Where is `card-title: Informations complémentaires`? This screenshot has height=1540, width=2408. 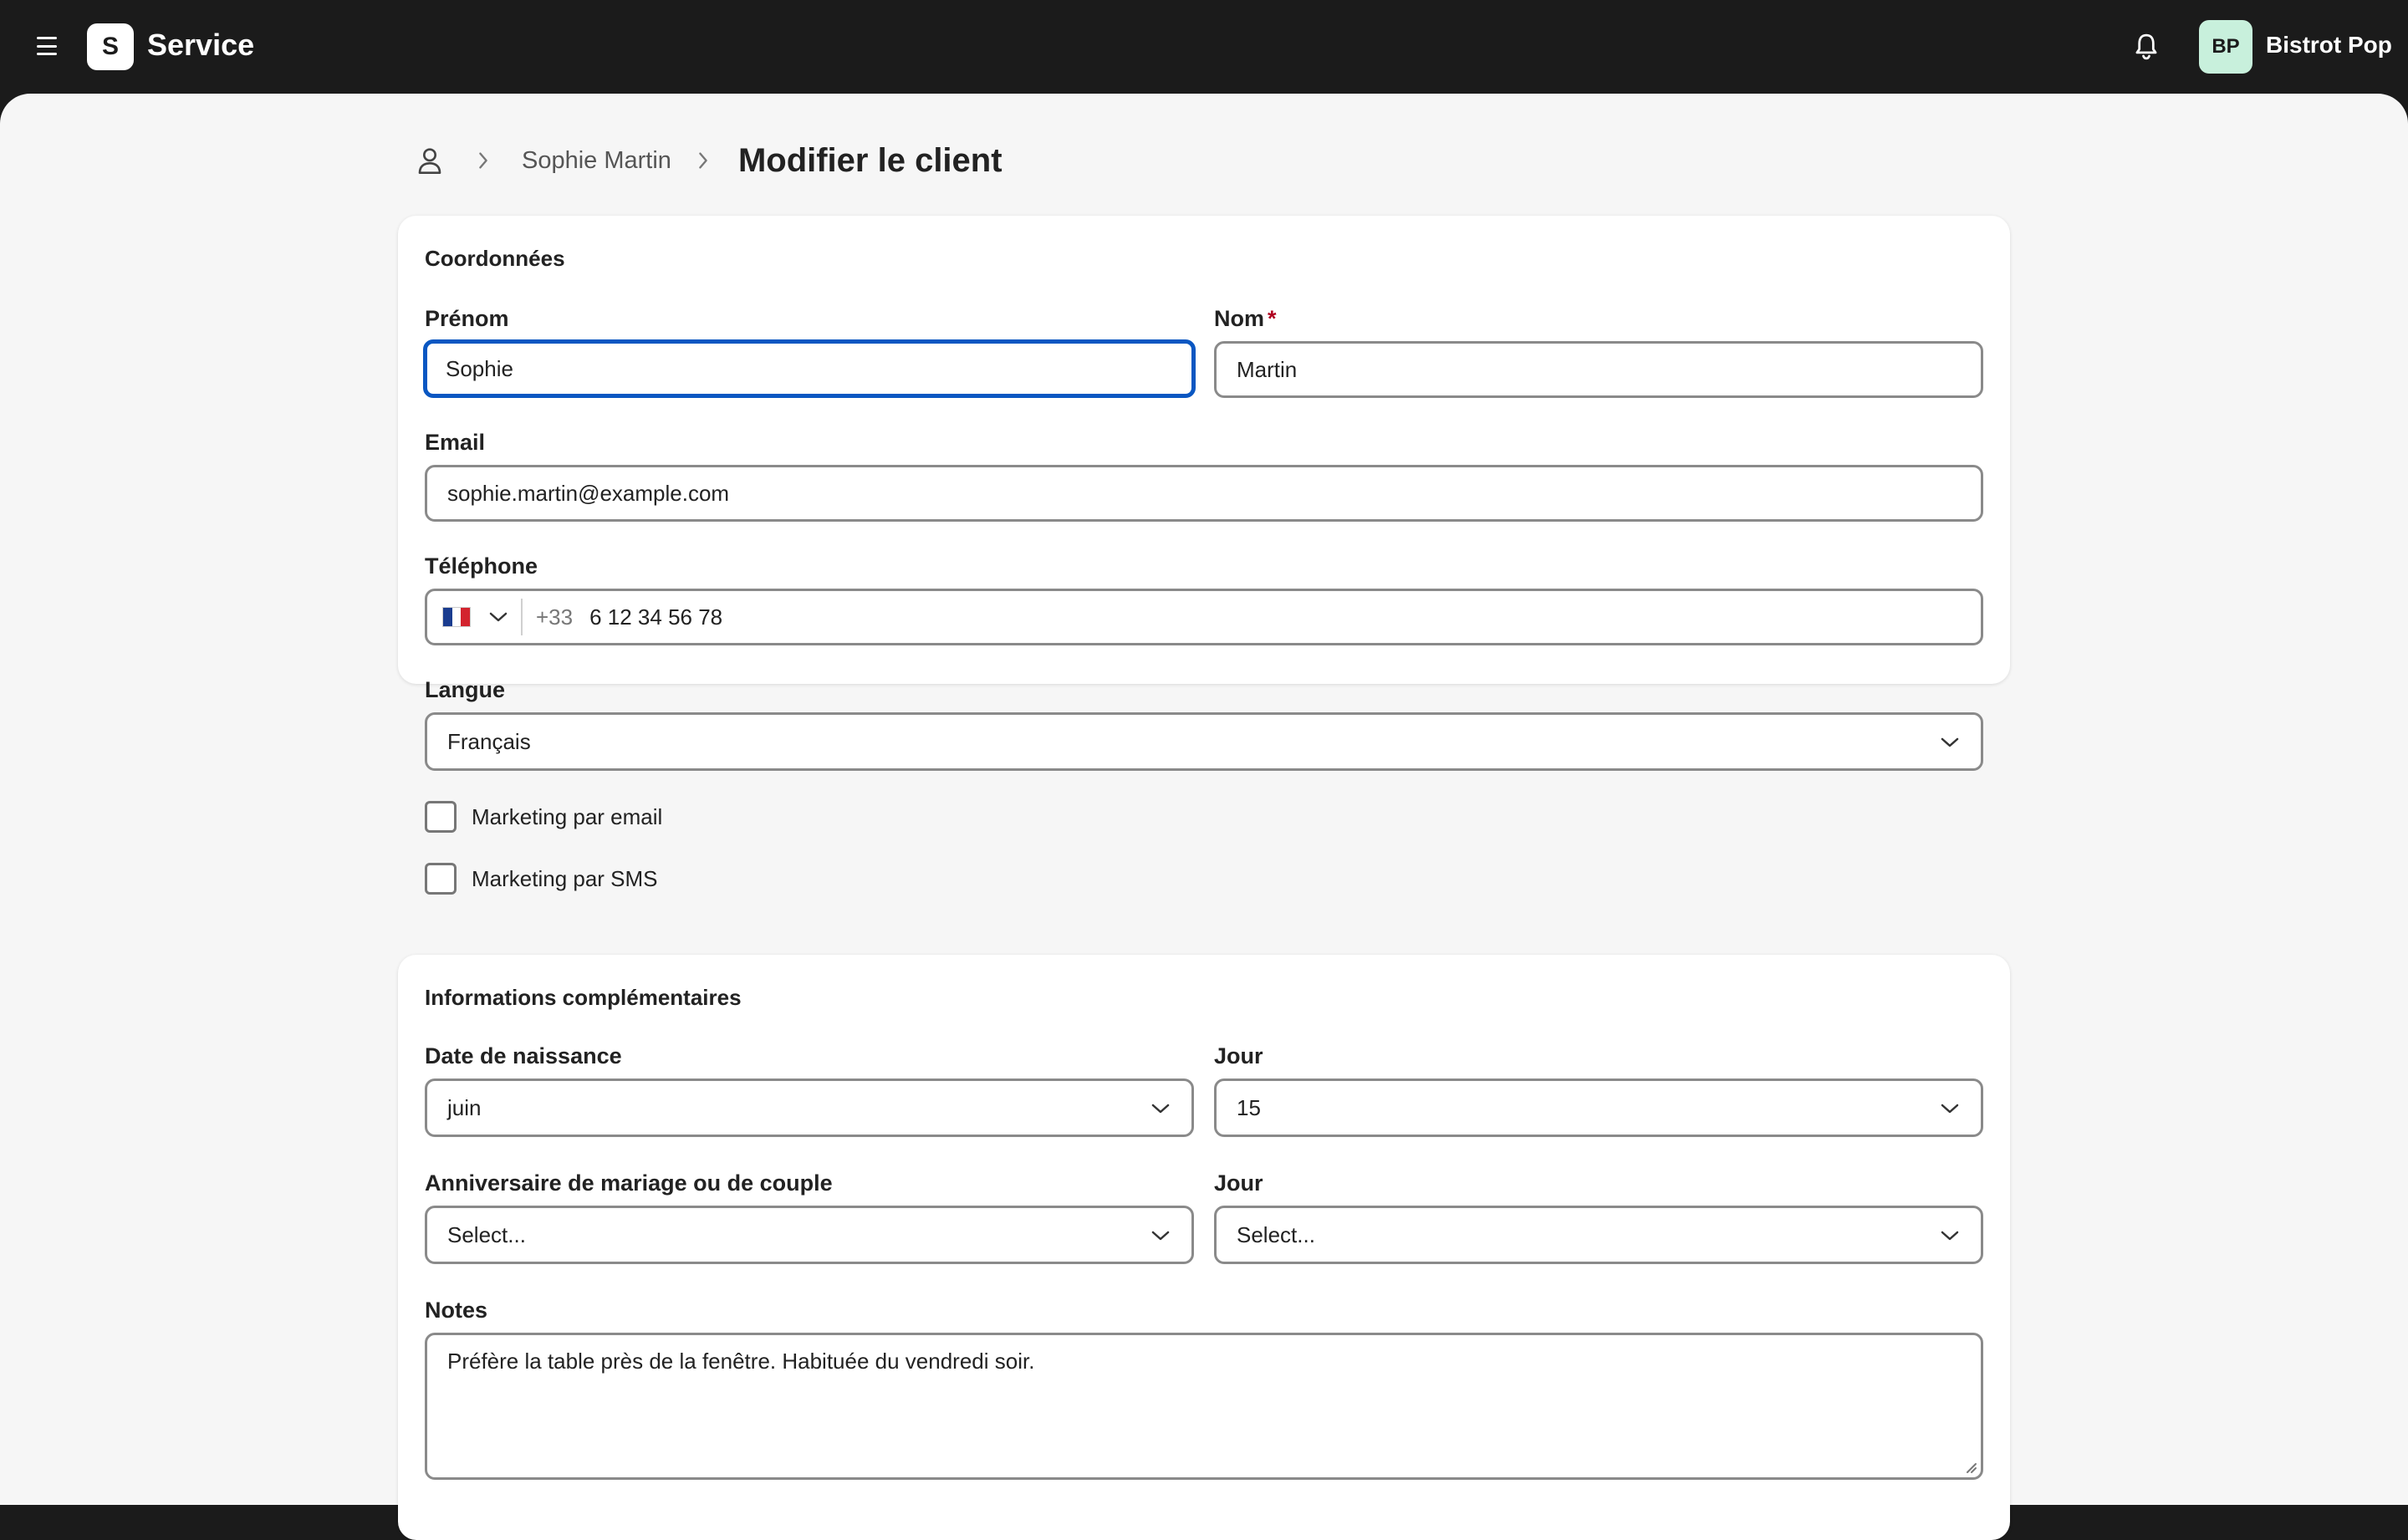 card-title: Informations complémentaires is located at coordinates (583, 997).